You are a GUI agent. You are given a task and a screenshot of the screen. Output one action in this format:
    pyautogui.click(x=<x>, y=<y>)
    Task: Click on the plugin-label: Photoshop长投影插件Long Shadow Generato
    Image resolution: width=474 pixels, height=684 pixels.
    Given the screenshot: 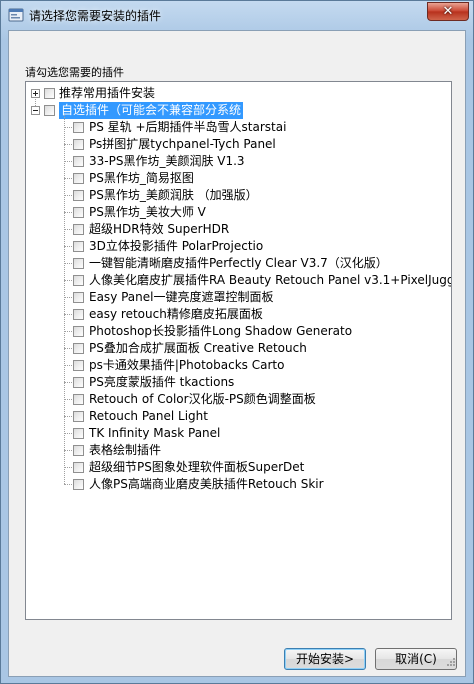 What is the action you would take?
    pyautogui.click(x=221, y=331)
    